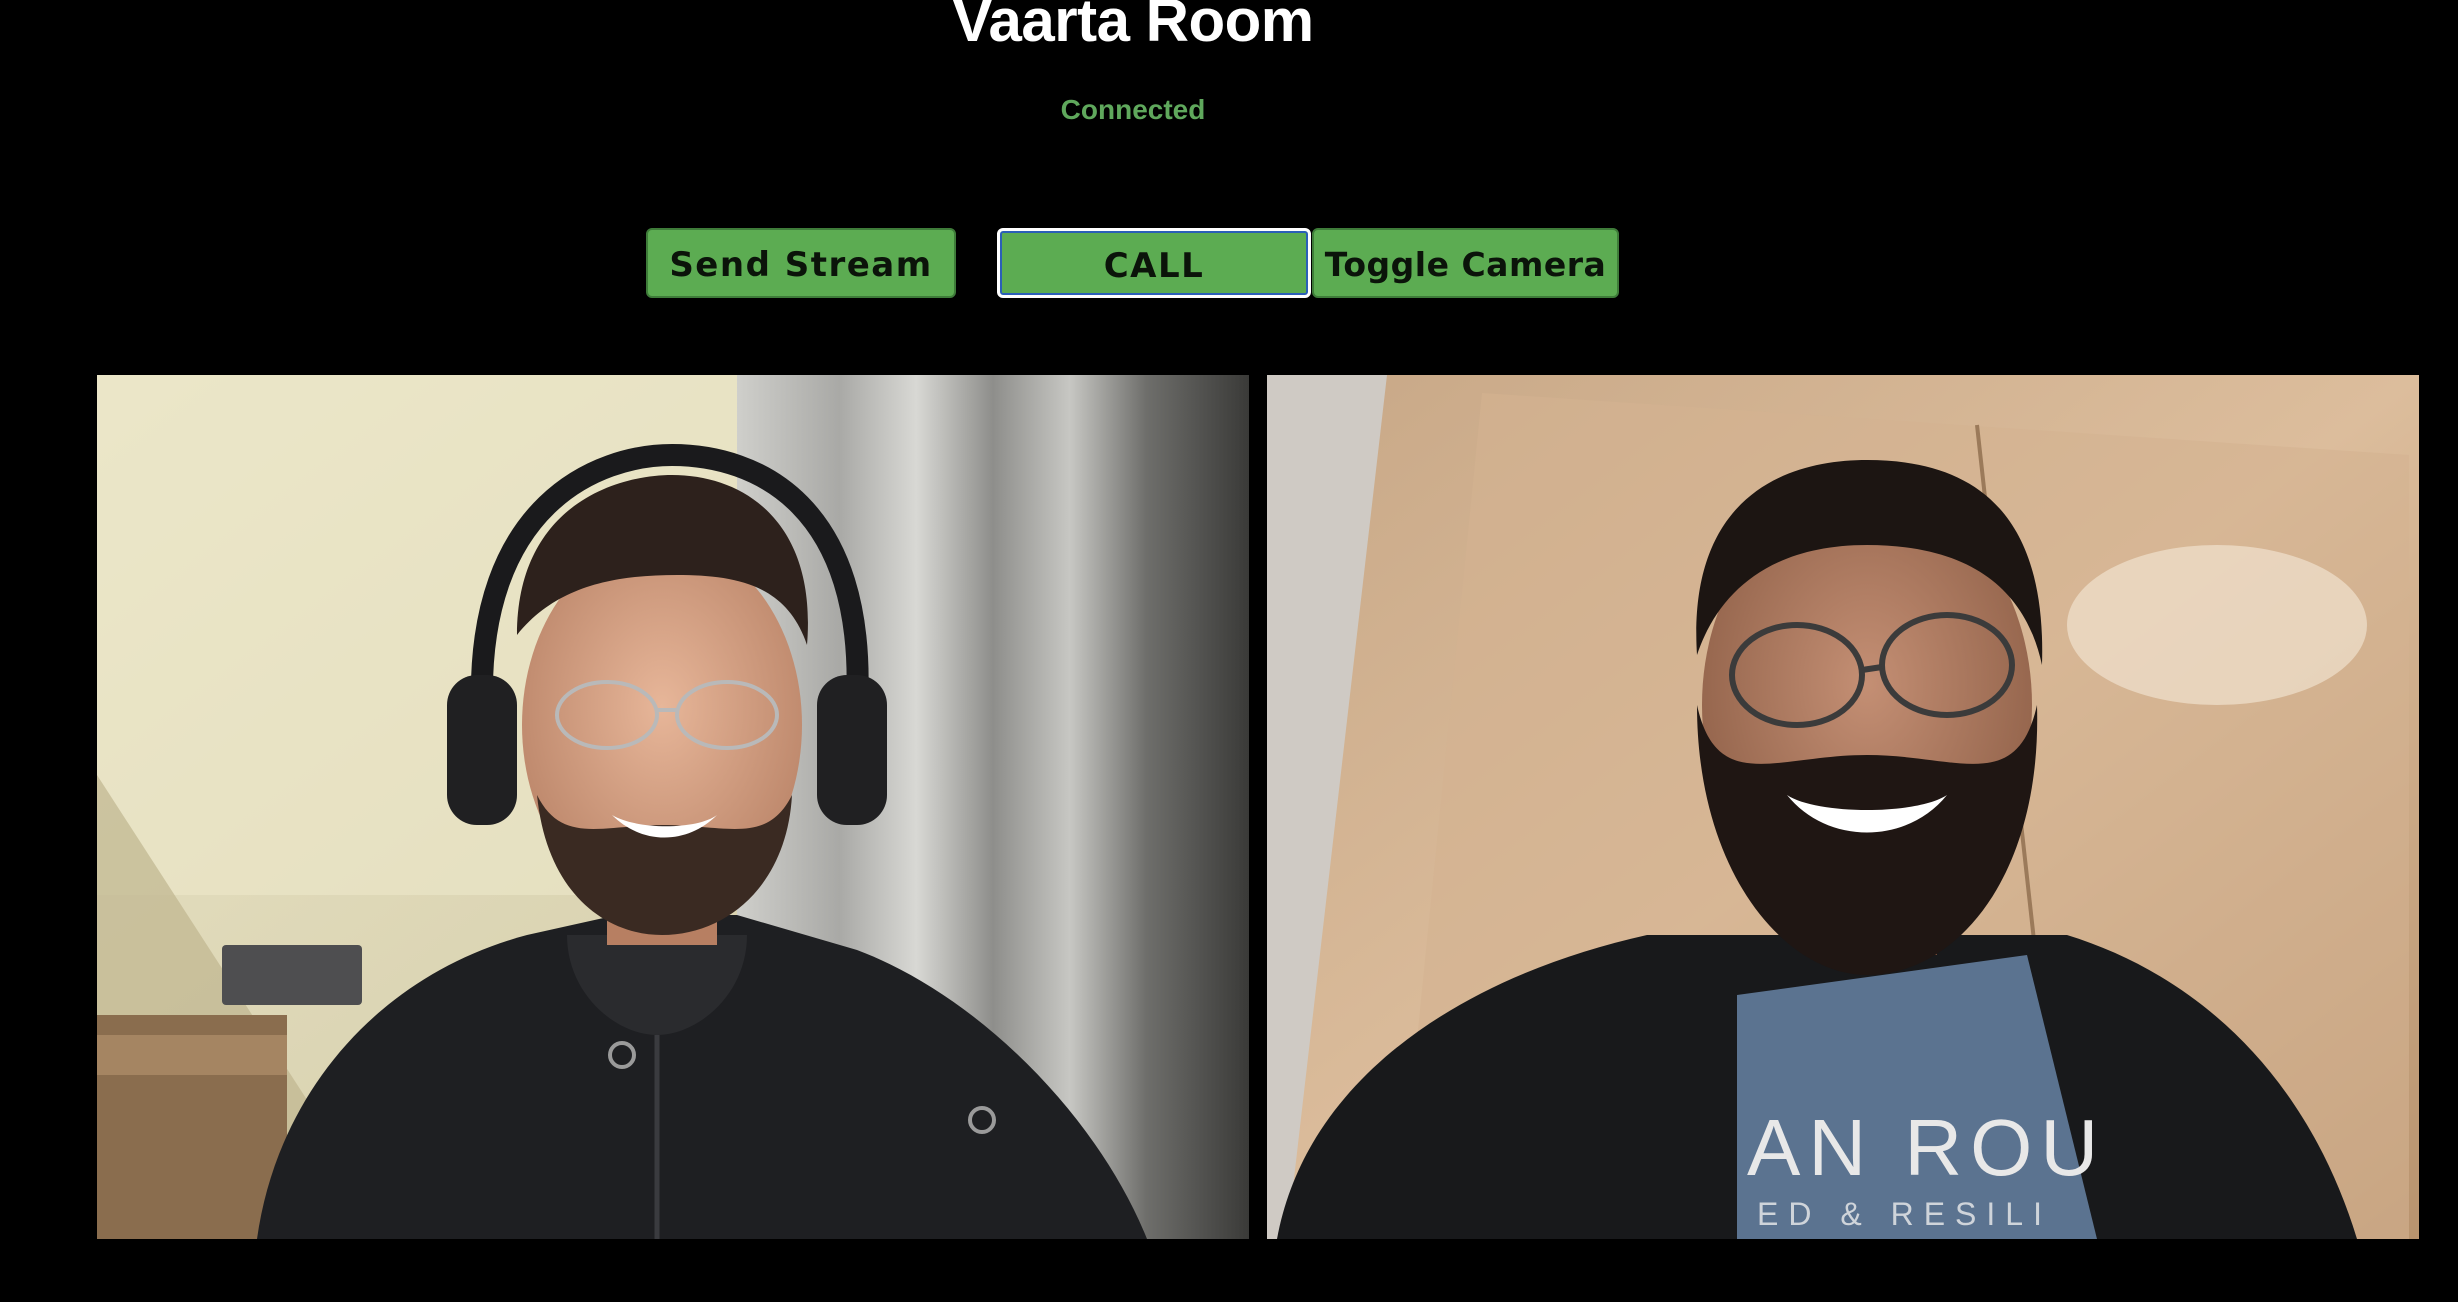 This screenshot has width=2458, height=1302. I want to click on shirt-text-small: ED & RESILI, so click(1904, 1214).